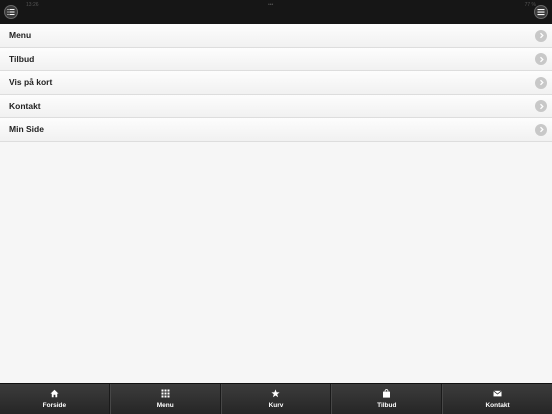  I want to click on tab-tilbud: Tilbud, so click(387, 399).